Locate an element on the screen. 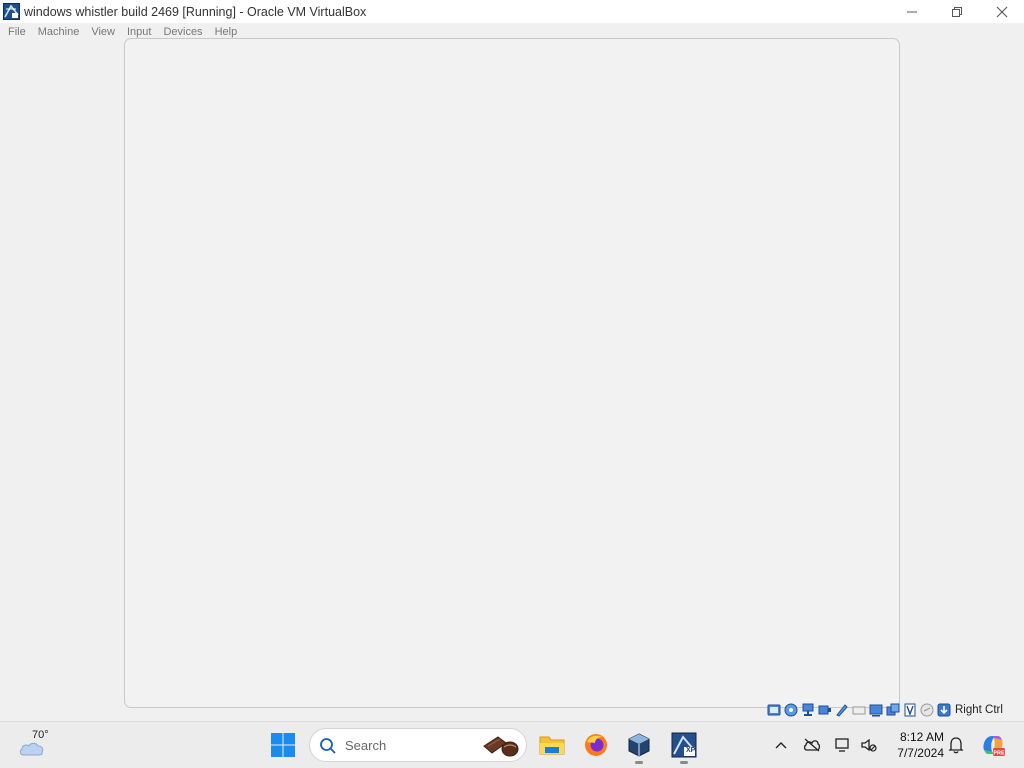 The image size is (1024, 768). menu-machine: Machine is located at coordinates (59, 32).